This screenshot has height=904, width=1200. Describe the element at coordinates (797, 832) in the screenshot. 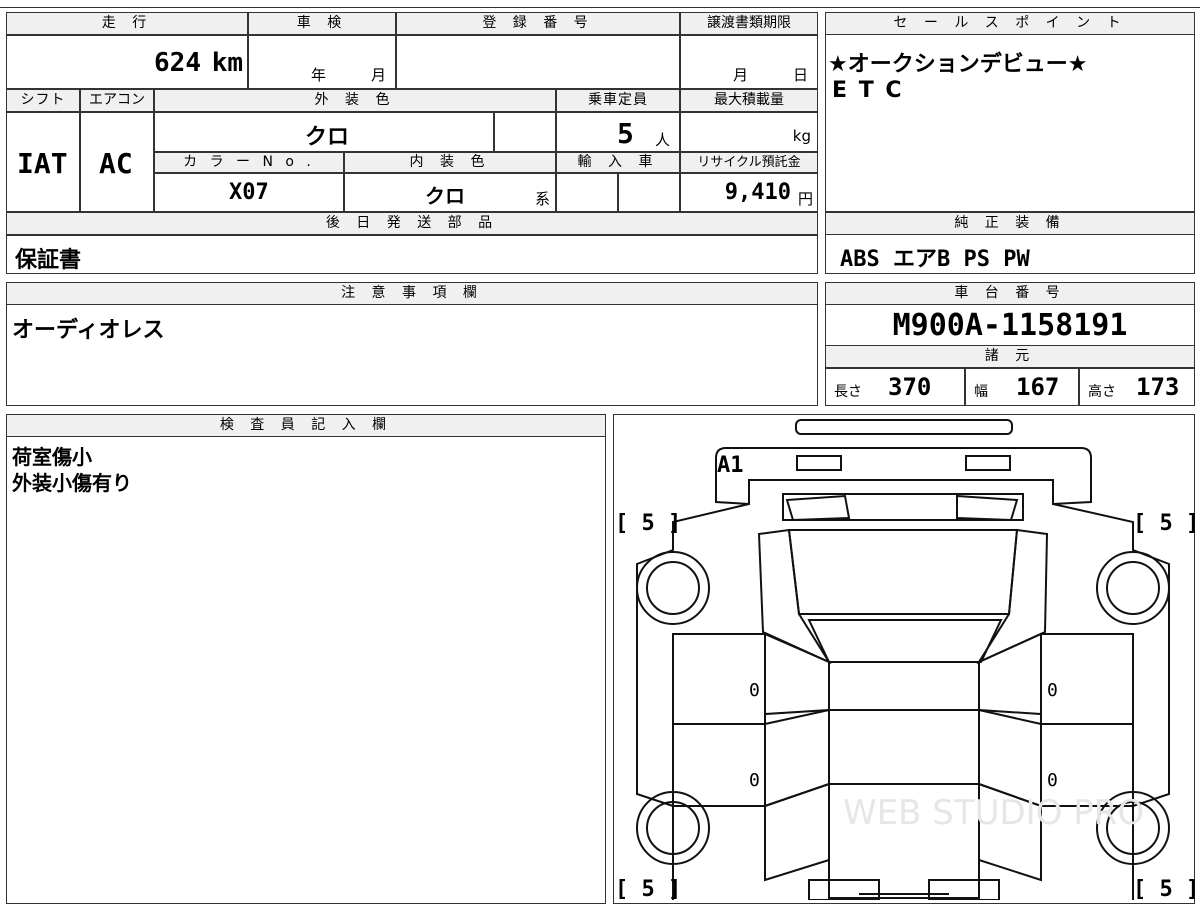

I see `left-front-fender` at that location.